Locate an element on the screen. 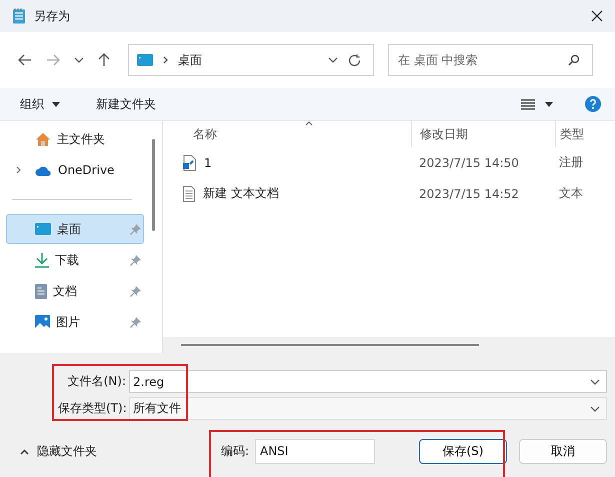 The image size is (615, 477). sort-caret-icon is located at coordinates (309, 123).